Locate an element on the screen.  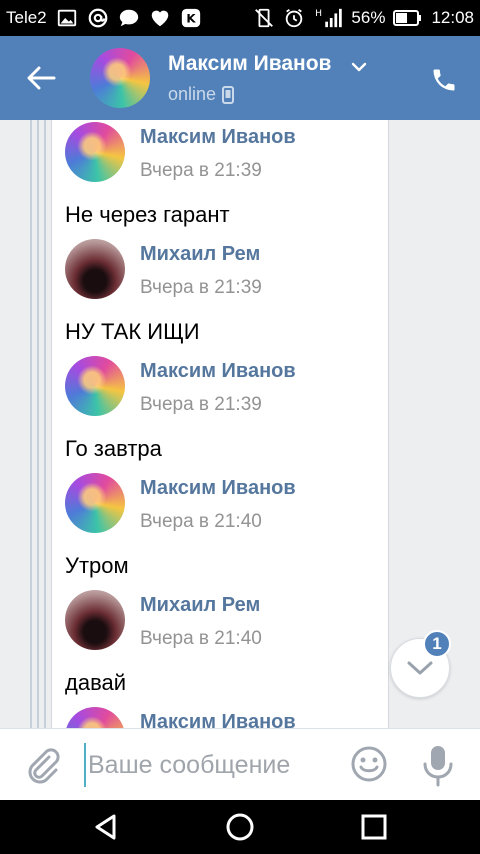
image-icon is located at coordinates (67, 18).